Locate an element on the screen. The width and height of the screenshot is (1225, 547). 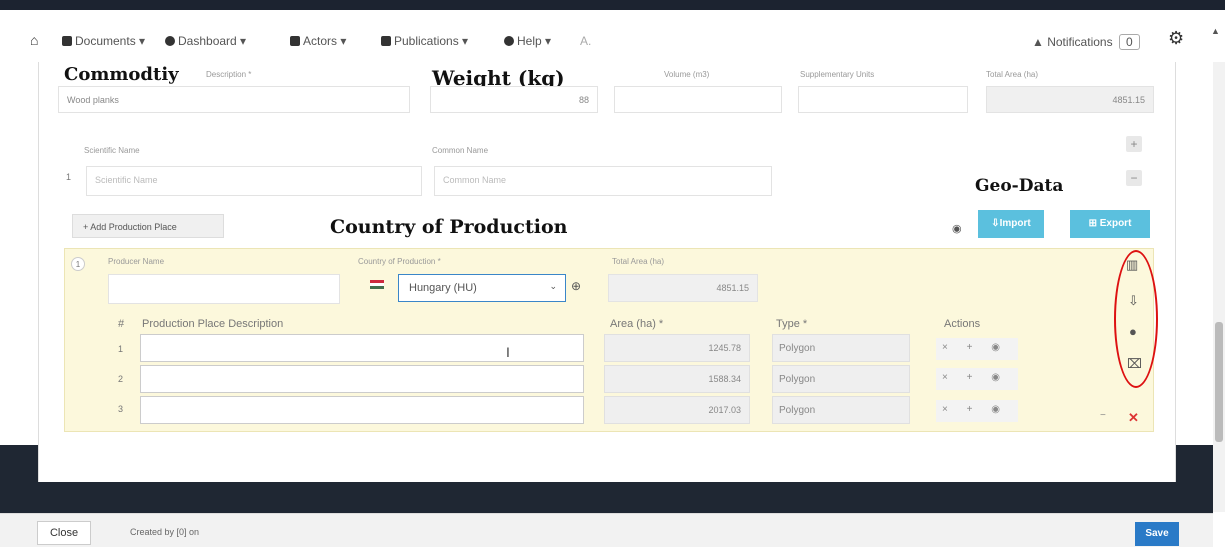
chevron-down-icon: ⌄ is located at coordinates (553, 286).